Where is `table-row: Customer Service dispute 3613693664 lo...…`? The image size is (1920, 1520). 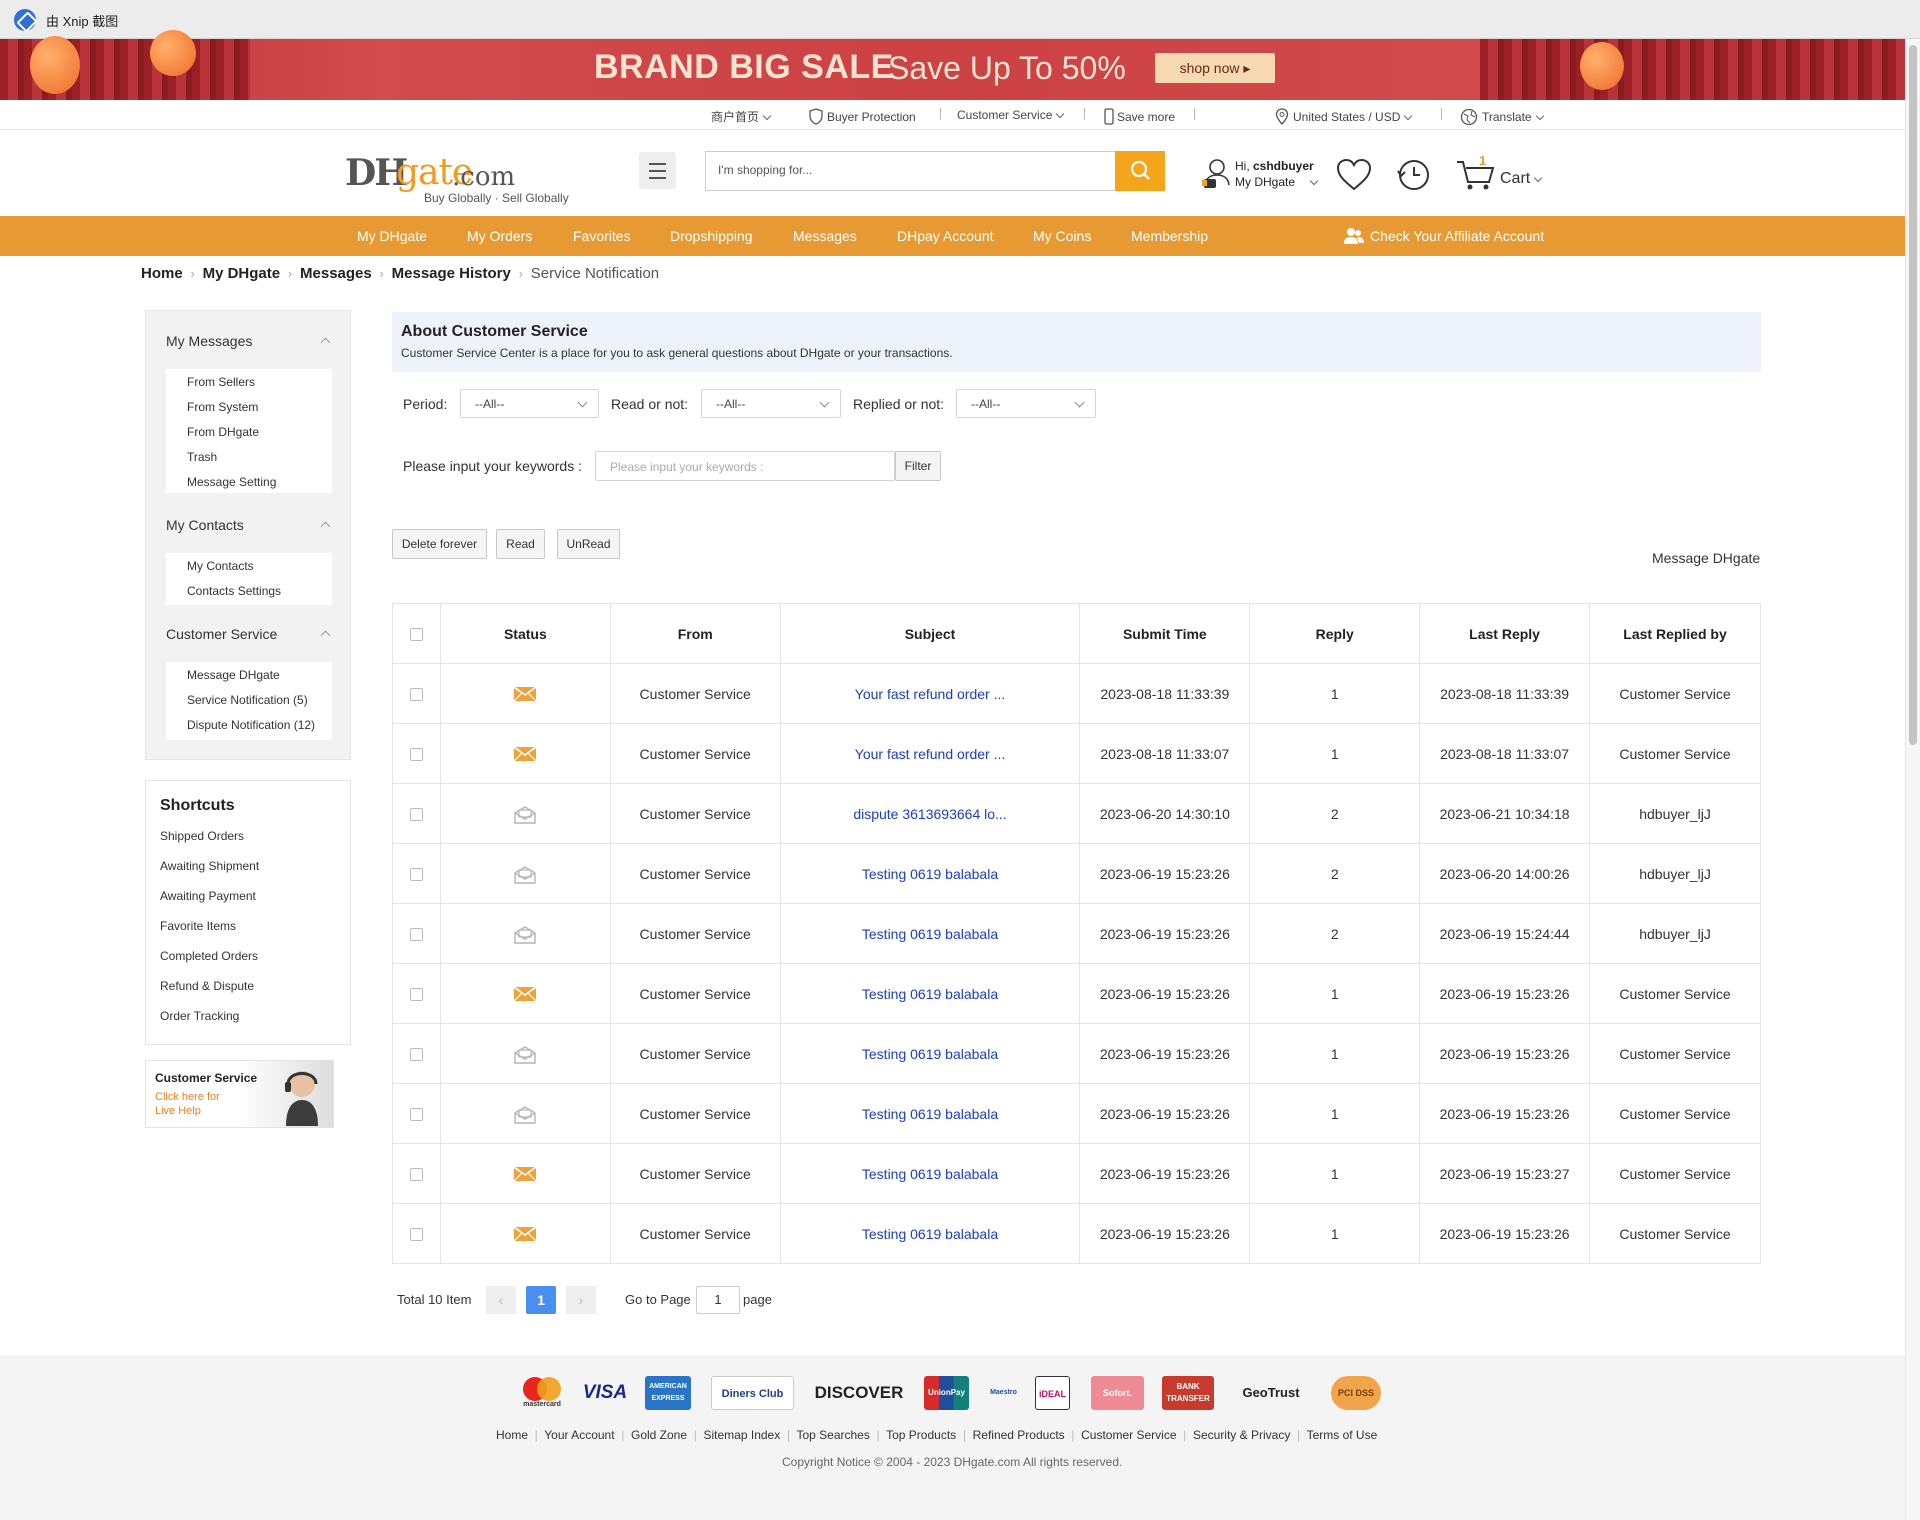
table-row: Customer Service dispute 3613693664 lo...… is located at coordinates (1076, 813).